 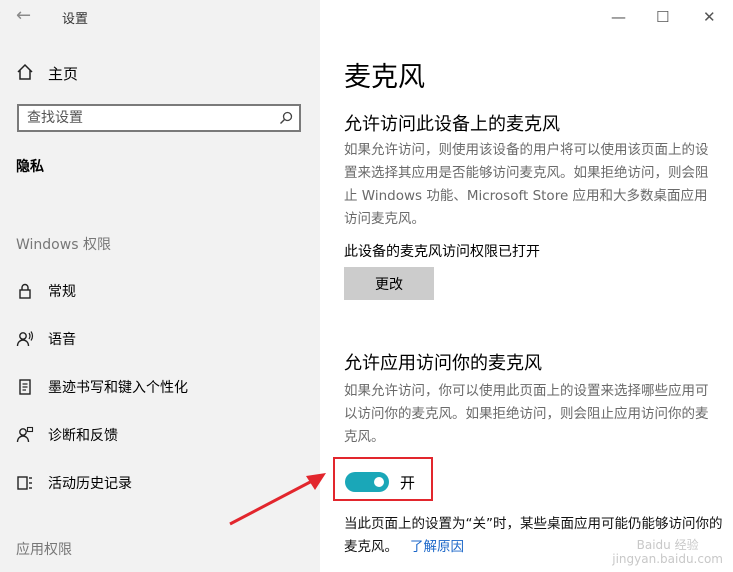 I want to click on section-windows-permissions: Windows 权限, so click(x=63, y=245).